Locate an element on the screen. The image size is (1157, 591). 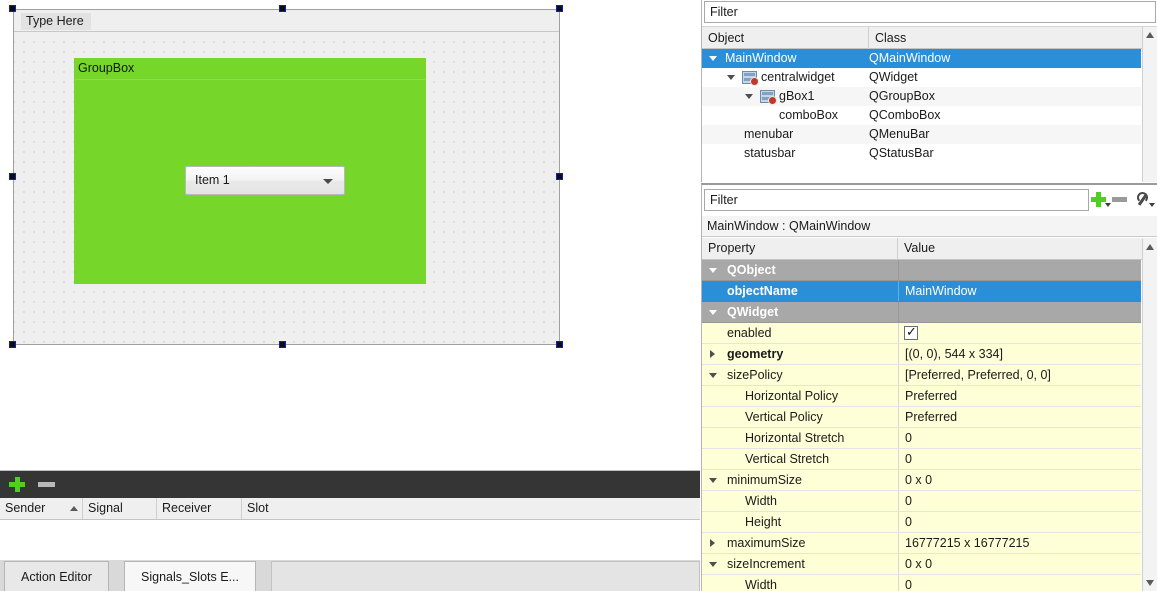
tree-row-centralwidget: centralwidget QWidget is located at coordinates (921, 77).